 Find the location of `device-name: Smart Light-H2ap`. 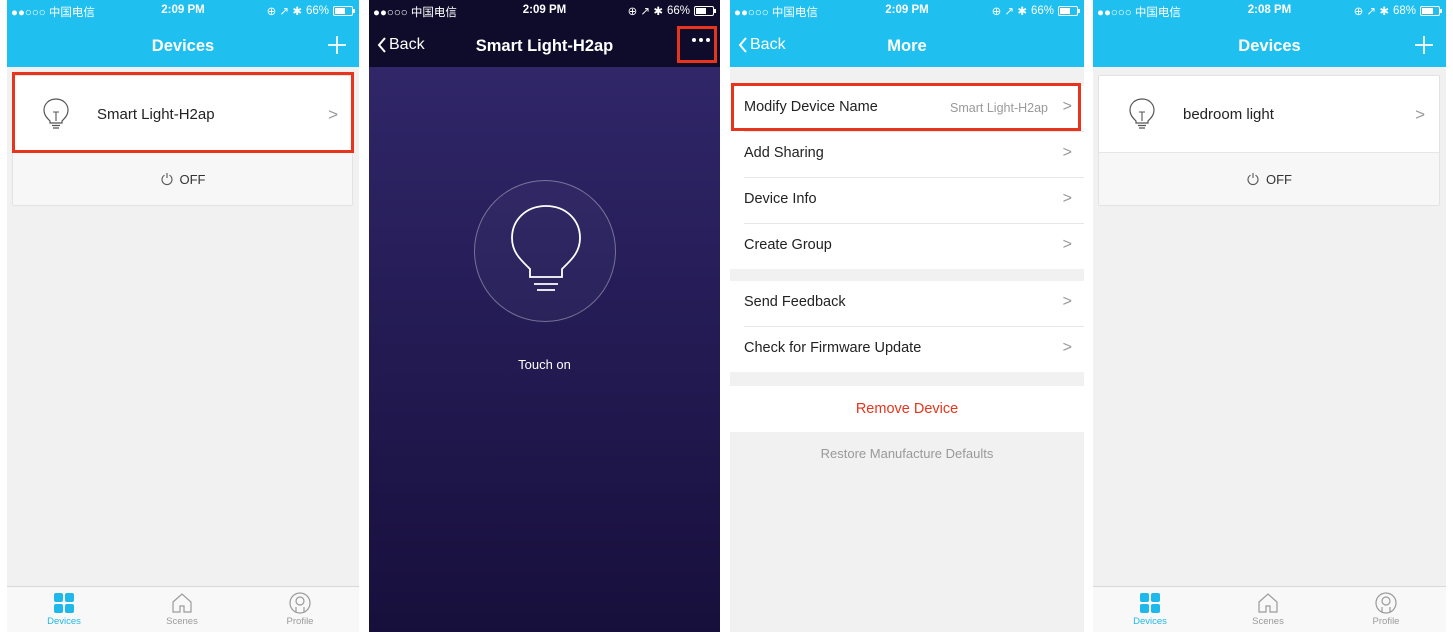

device-name: Smart Light-H2ap is located at coordinates (156, 114).